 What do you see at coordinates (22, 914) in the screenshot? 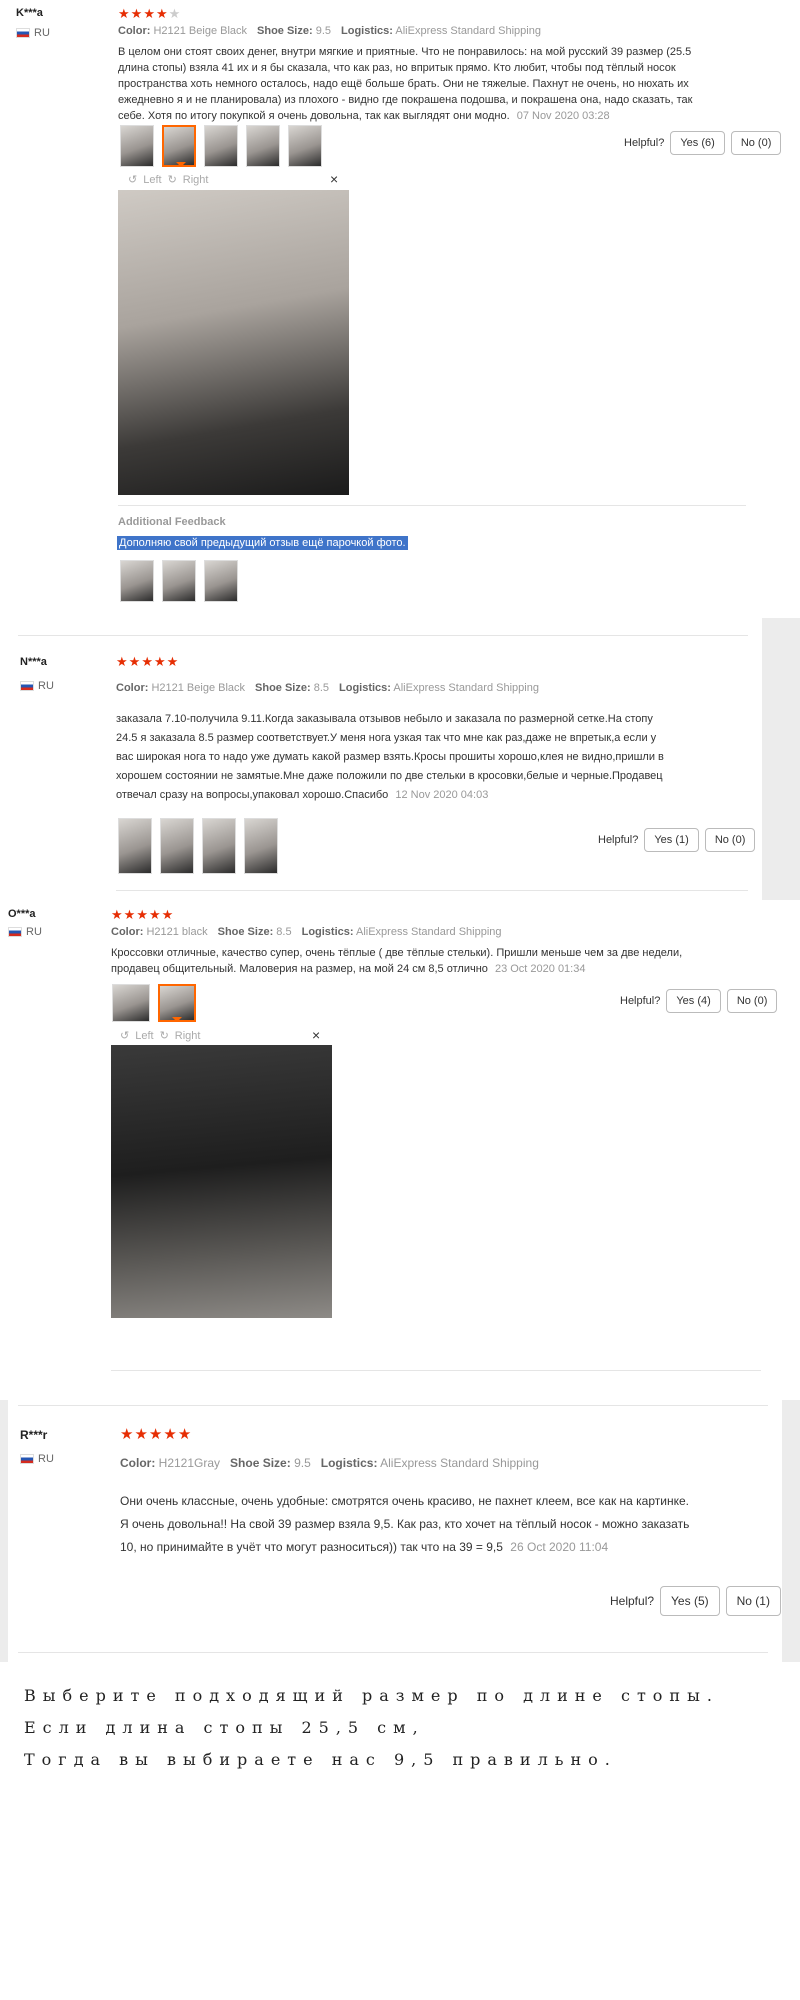
I see `reviewer-name: O***a` at bounding box center [22, 914].